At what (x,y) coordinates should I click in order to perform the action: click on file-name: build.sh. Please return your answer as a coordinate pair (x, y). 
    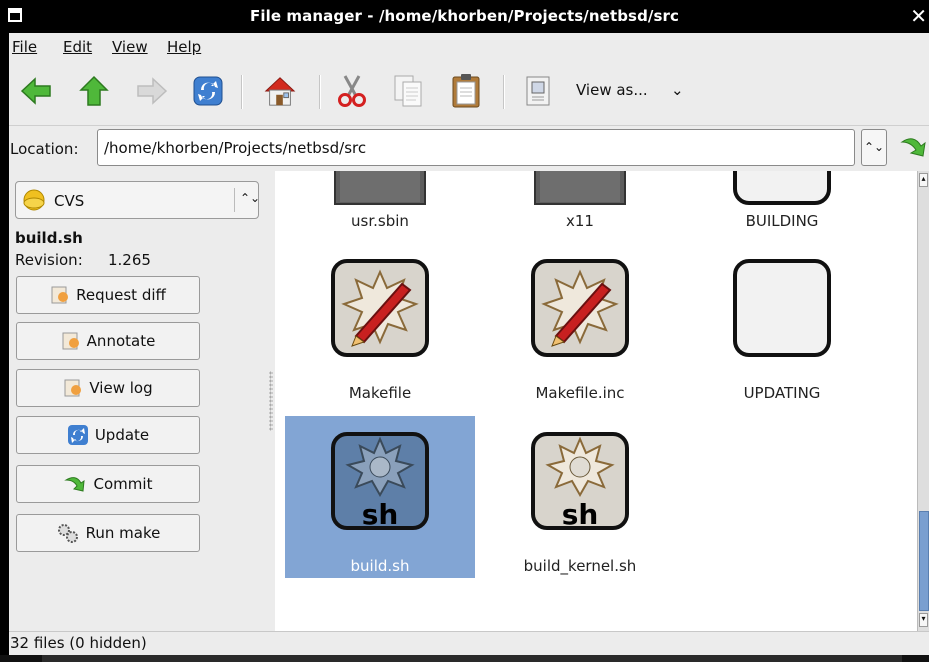
    Looking at the image, I should click on (380, 566).